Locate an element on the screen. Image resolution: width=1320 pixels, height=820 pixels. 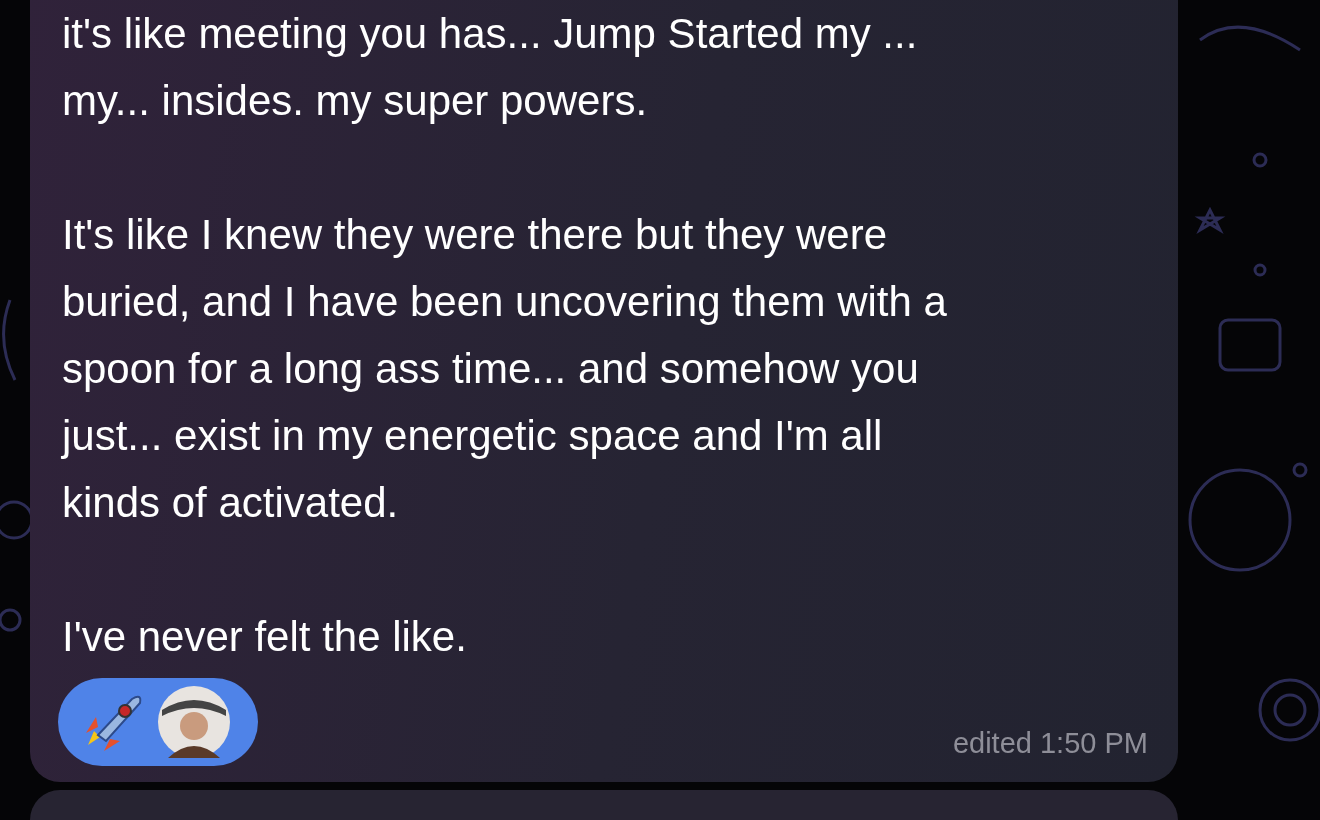
message-time: edited 1:50 PM is located at coordinates (1050, 743).